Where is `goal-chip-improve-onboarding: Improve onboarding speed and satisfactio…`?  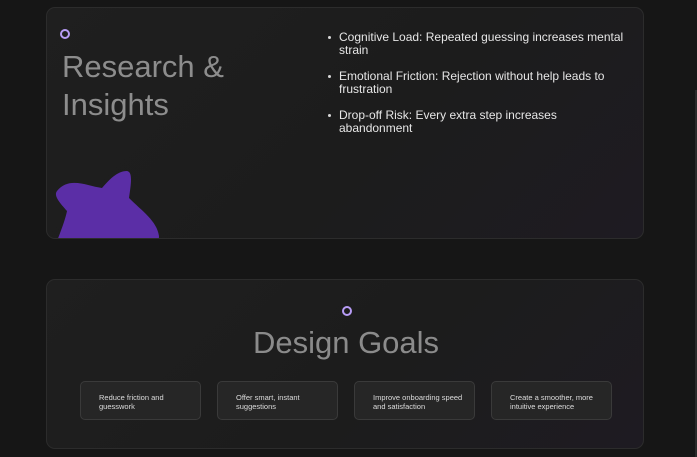 goal-chip-improve-onboarding: Improve onboarding speed and satisfactio… is located at coordinates (414, 400).